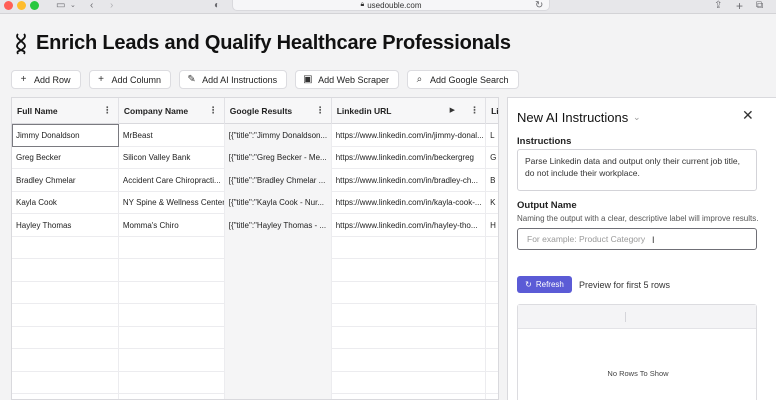 The image size is (776, 400). Describe the element at coordinates (65, 180) in the screenshot. I see `table-cell: Bradley Chmelar` at that location.